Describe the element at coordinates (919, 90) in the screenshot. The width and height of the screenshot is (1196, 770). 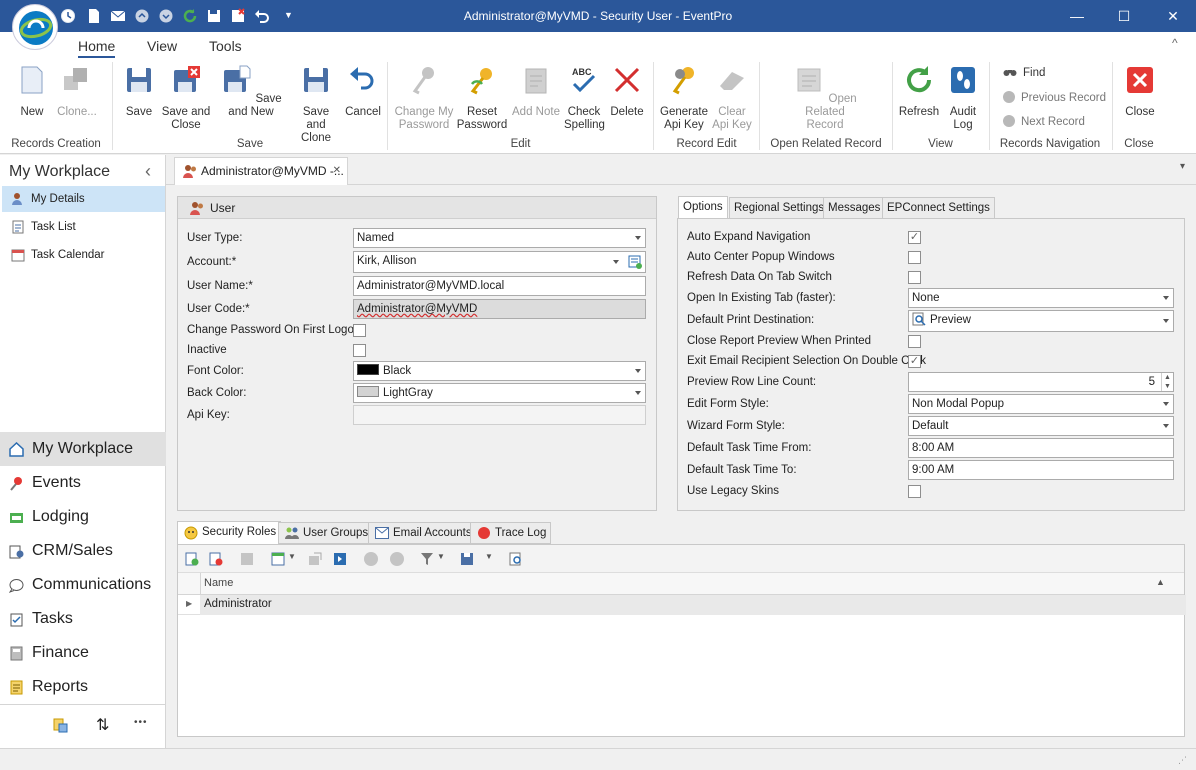
I see `refresh-button: Refresh` at that location.